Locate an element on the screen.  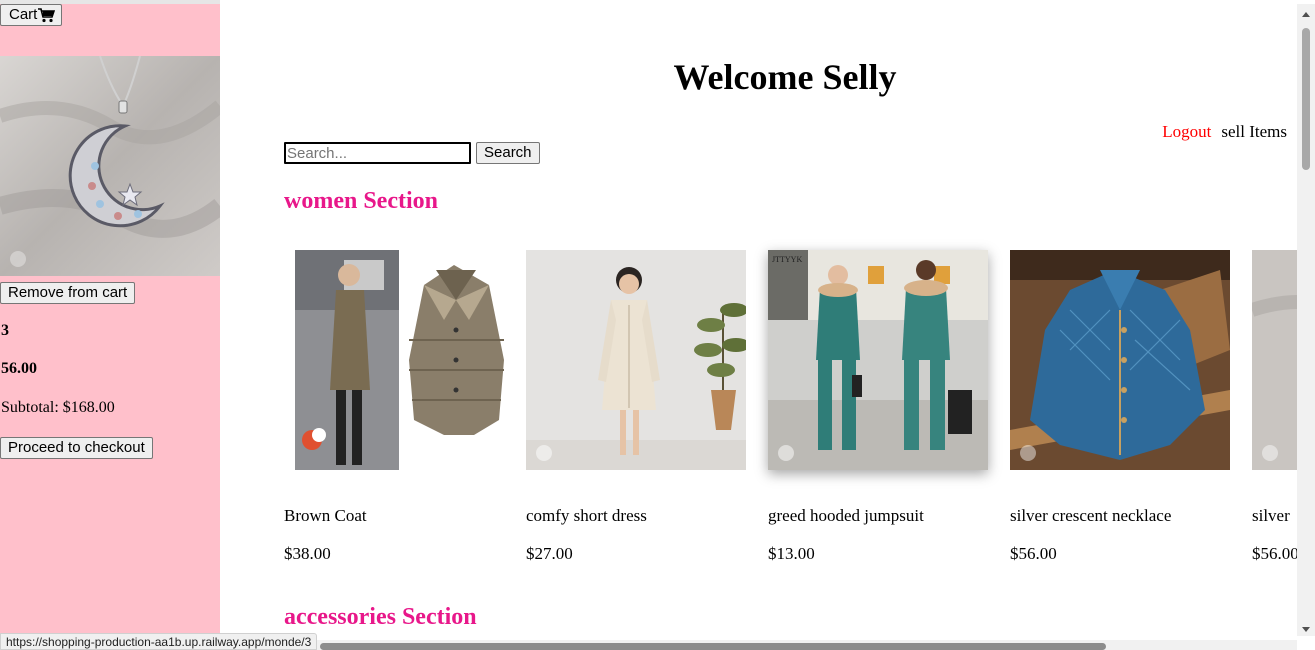
product-name: silver is located at coordinates (1274, 516).